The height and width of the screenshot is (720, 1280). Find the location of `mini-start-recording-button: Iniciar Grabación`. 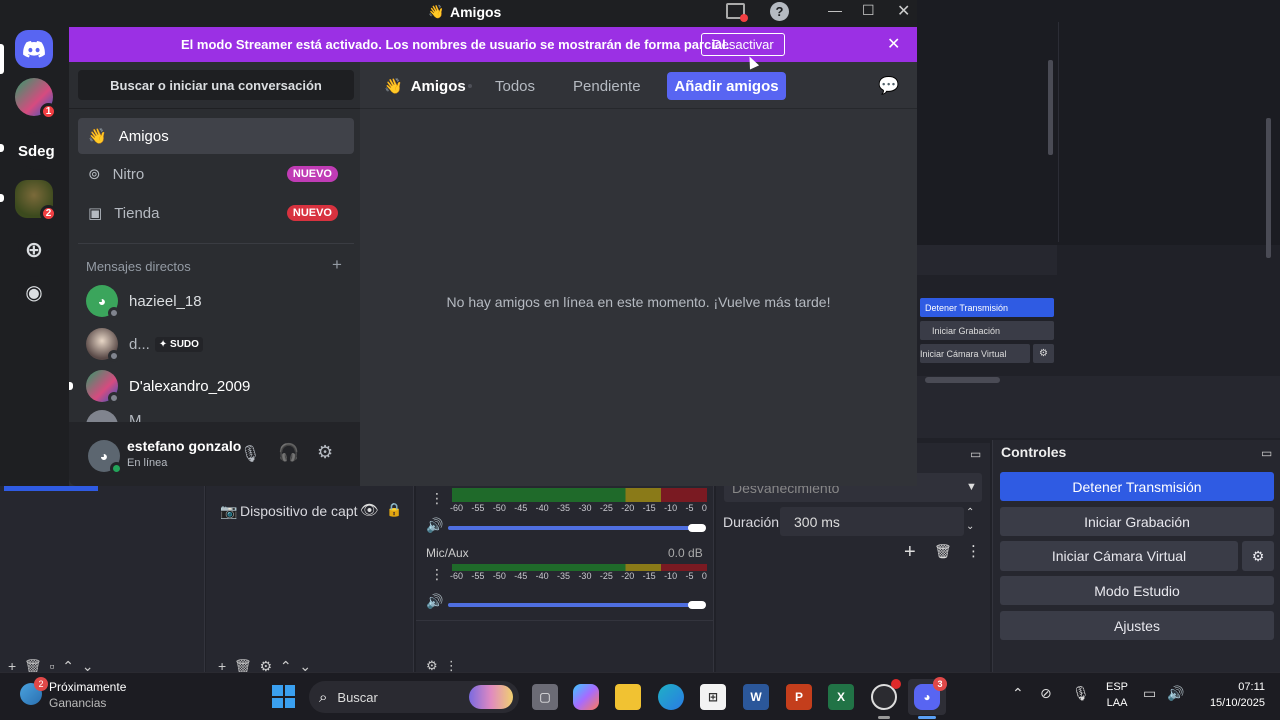

mini-start-recording-button: Iniciar Grabación is located at coordinates (987, 330).